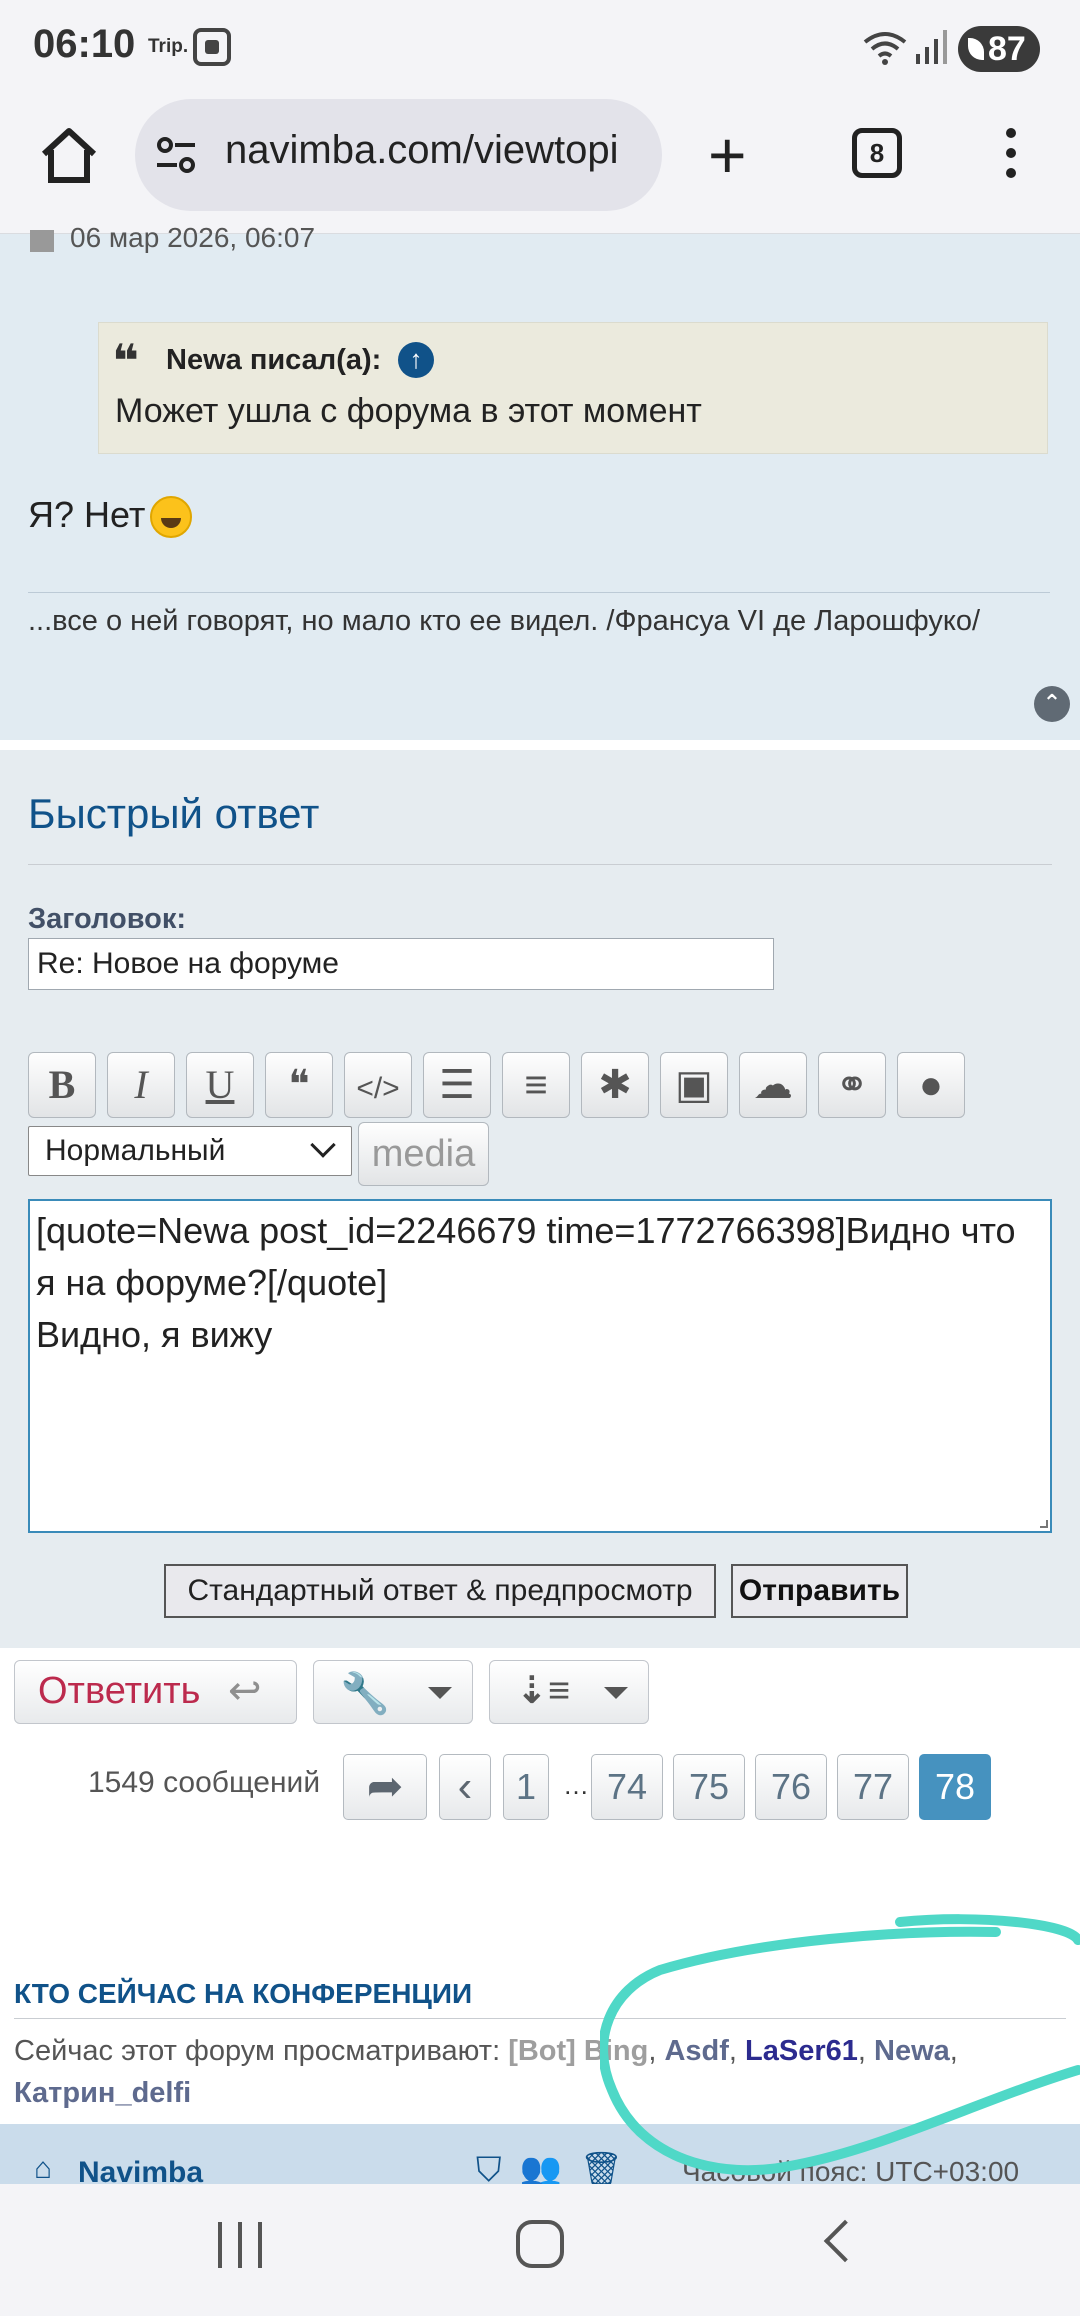 The image size is (1080, 2316). What do you see at coordinates (422, 150) in the screenshot?
I see `url-text: navimba.com/viewtopi` at bounding box center [422, 150].